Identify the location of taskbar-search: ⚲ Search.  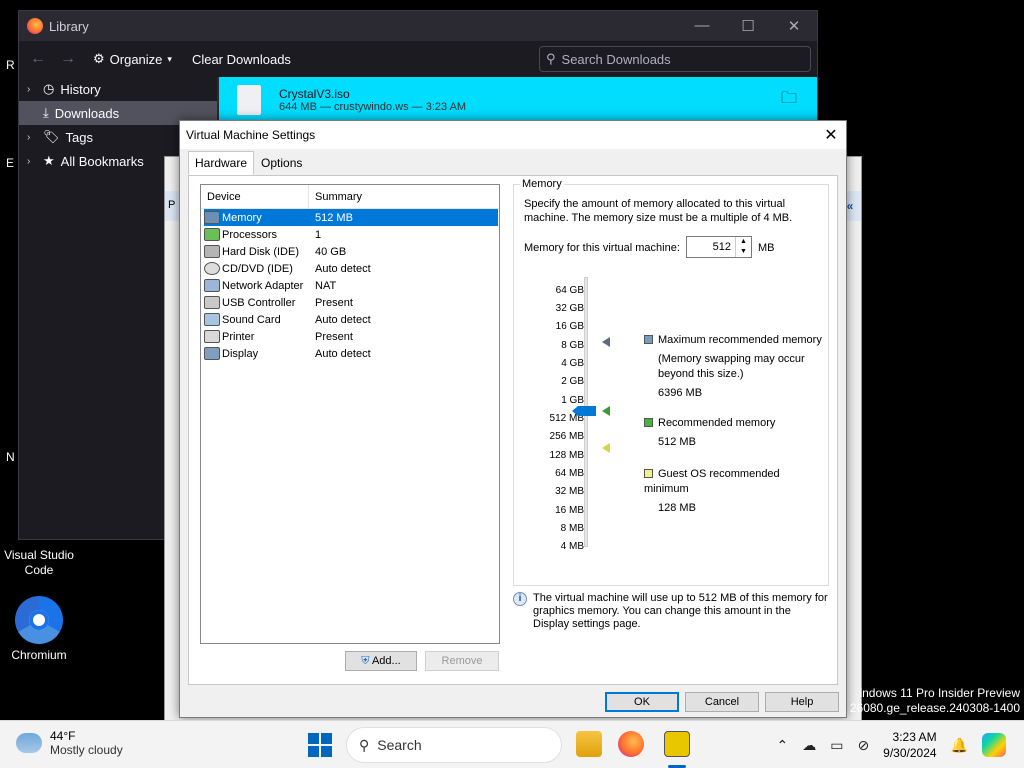
(454, 745).